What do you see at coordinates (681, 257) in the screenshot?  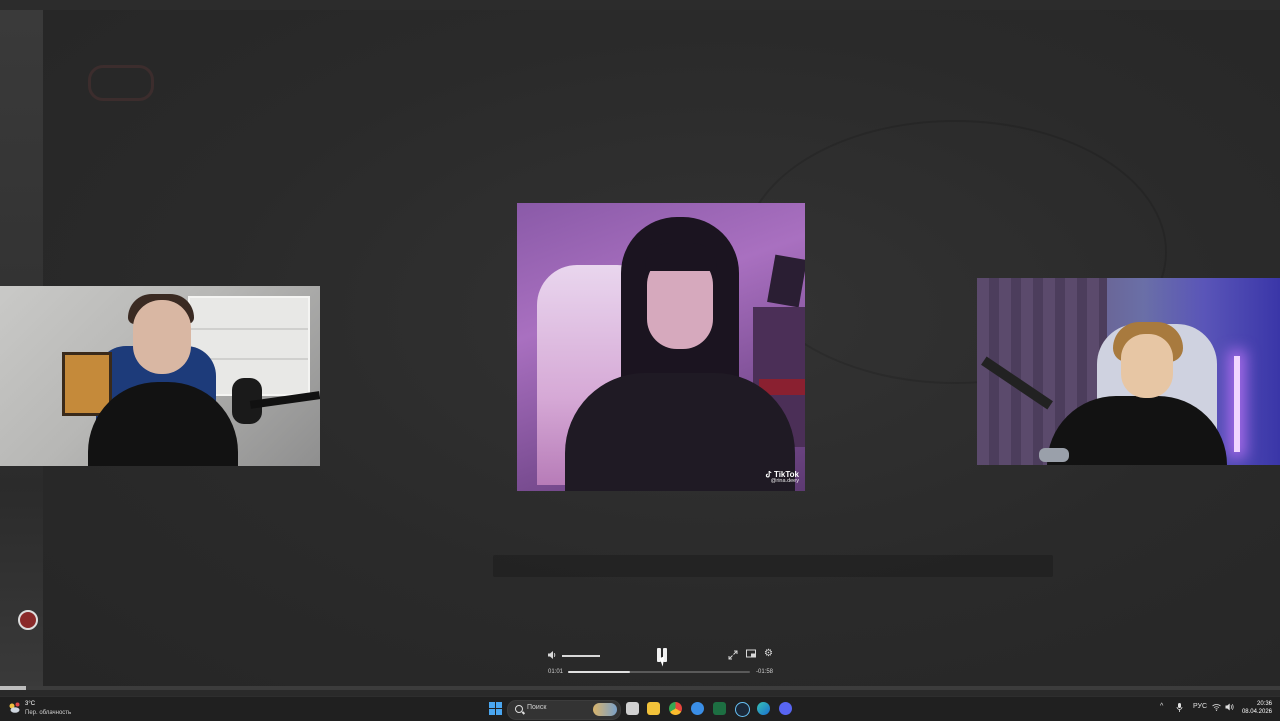 I see `person-bangs` at bounding box center [681, 257].